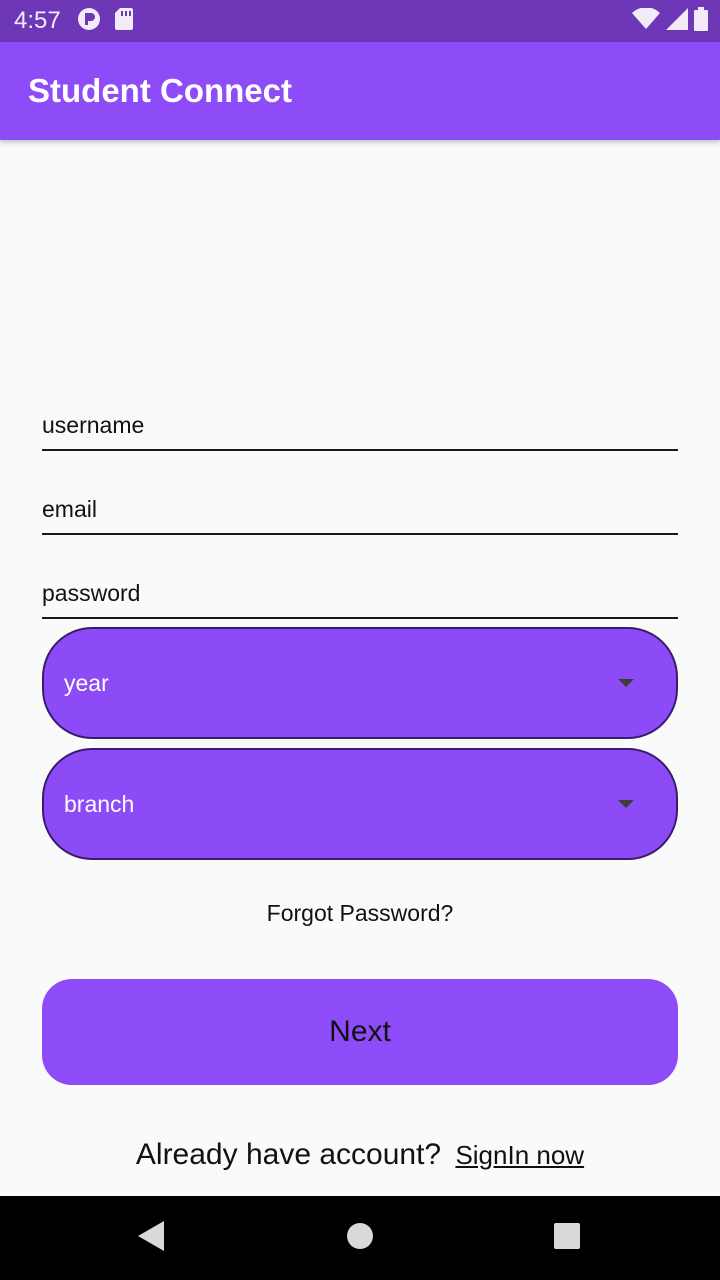  I want to click on system-nav-bar, so click(360, 1238).